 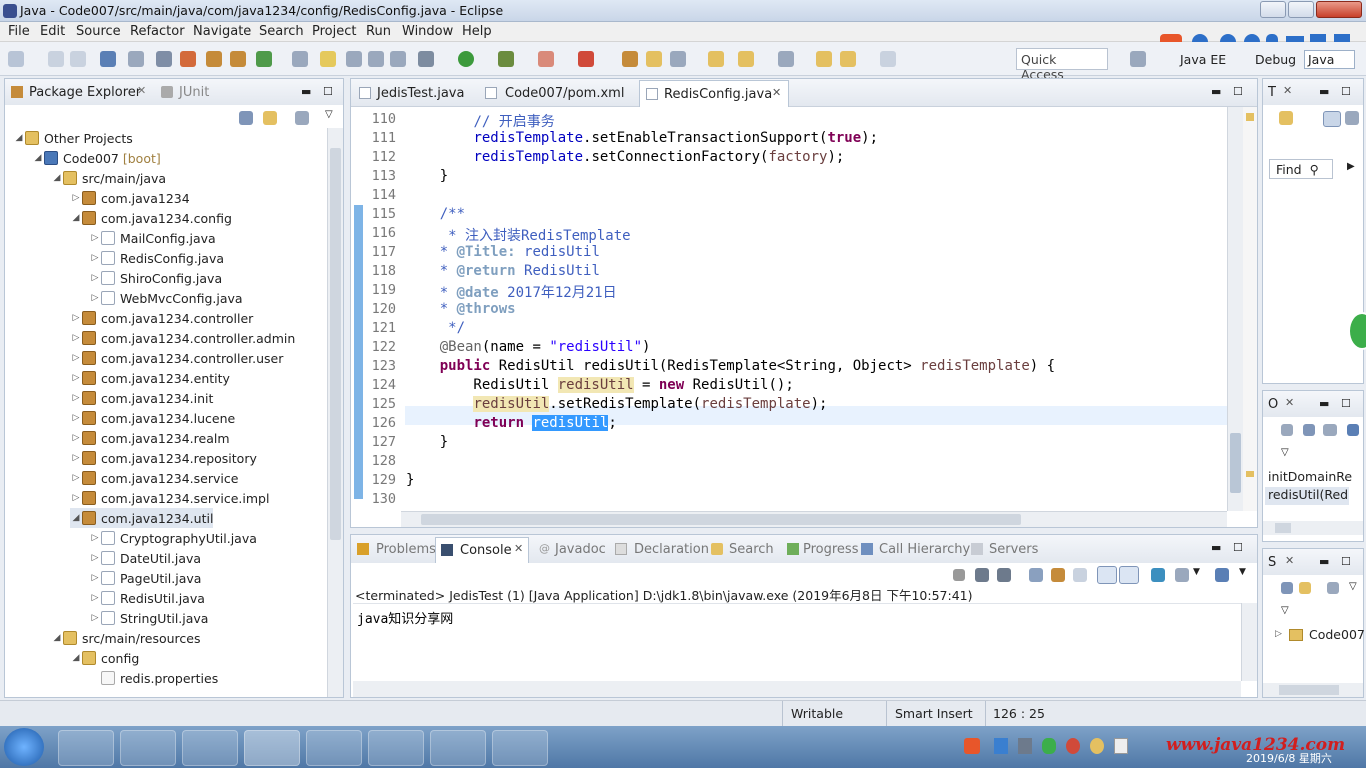 I want to click on back-arrow-icon, so click(x=848, y=59).